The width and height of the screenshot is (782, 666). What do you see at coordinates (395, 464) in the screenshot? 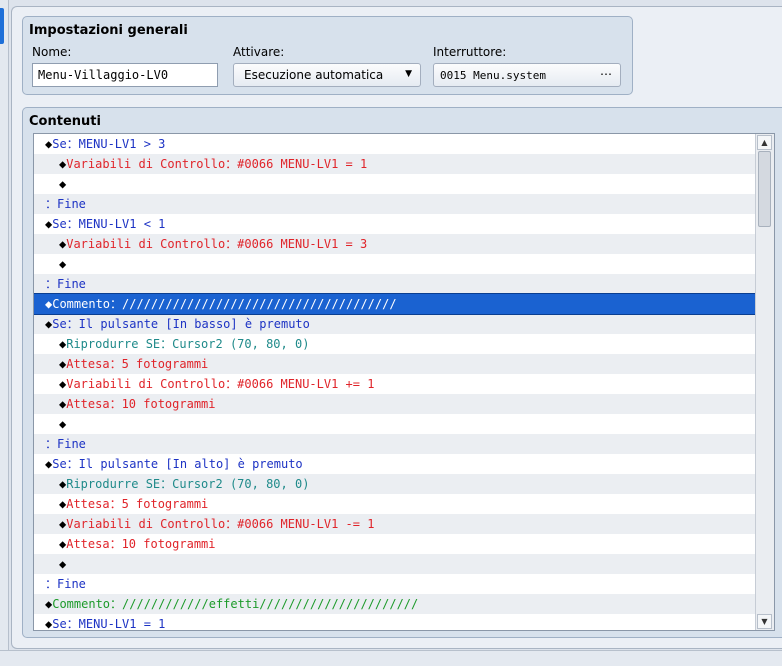
I see `command-row: ◆Se：Il pulsante [In alto] è premuto` at bounding box center [395, 464].